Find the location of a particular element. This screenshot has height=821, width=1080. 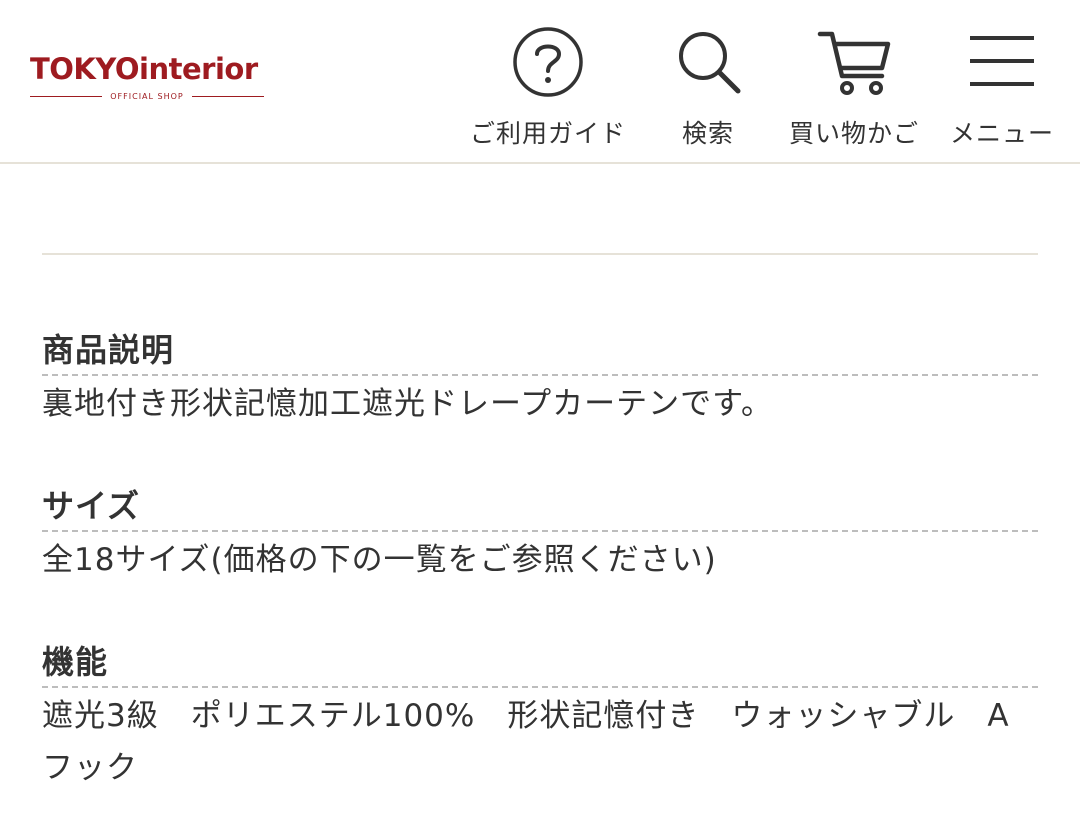

content-divider is located at coordinates (540, 254).